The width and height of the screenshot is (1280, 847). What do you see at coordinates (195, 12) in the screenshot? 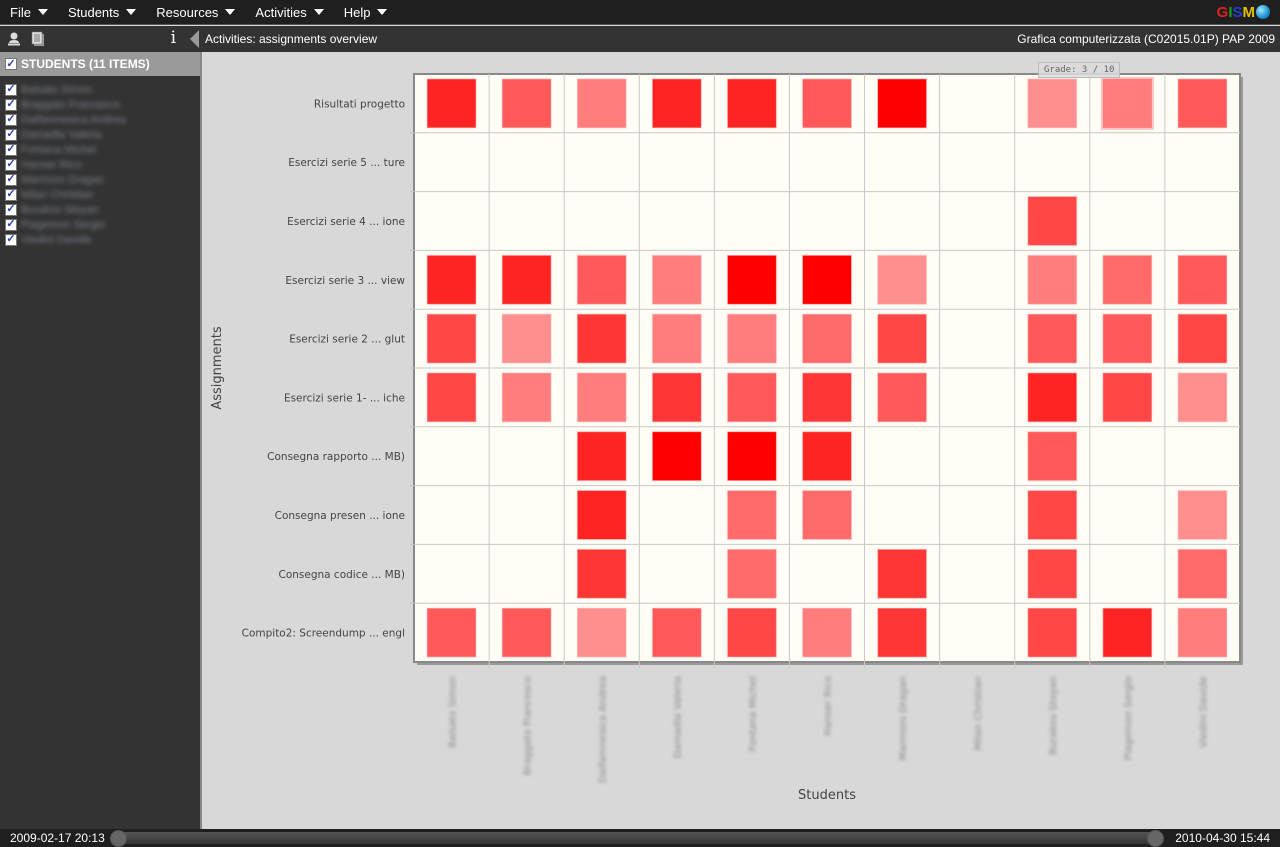
I see `menu-resources: Resources` at bounding box center [195, 12].